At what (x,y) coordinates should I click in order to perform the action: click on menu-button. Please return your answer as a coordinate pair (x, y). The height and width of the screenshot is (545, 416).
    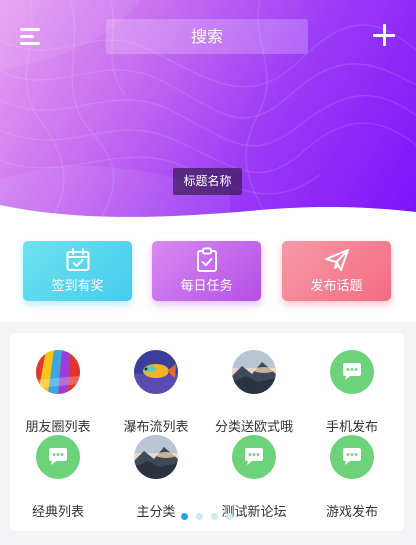
    Looking at the image, I should click on (31, 37).